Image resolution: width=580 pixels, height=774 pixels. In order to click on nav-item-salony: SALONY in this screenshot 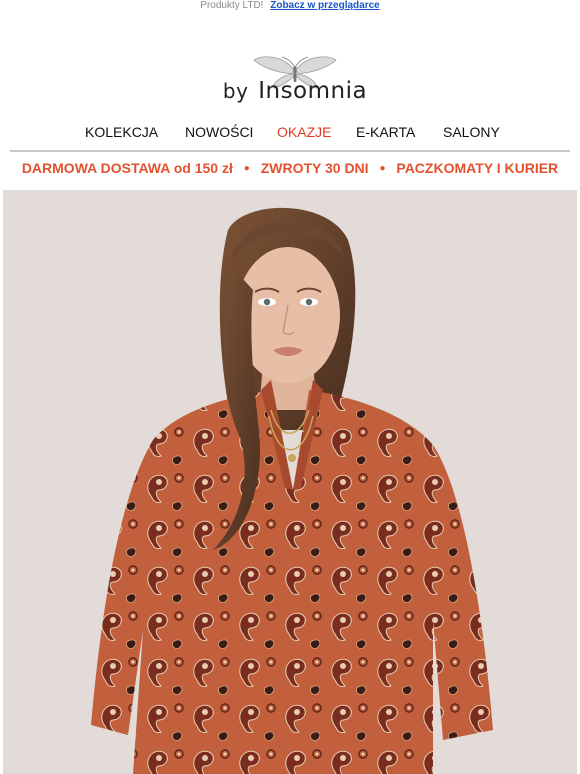, I will do `click(471, 132)`.